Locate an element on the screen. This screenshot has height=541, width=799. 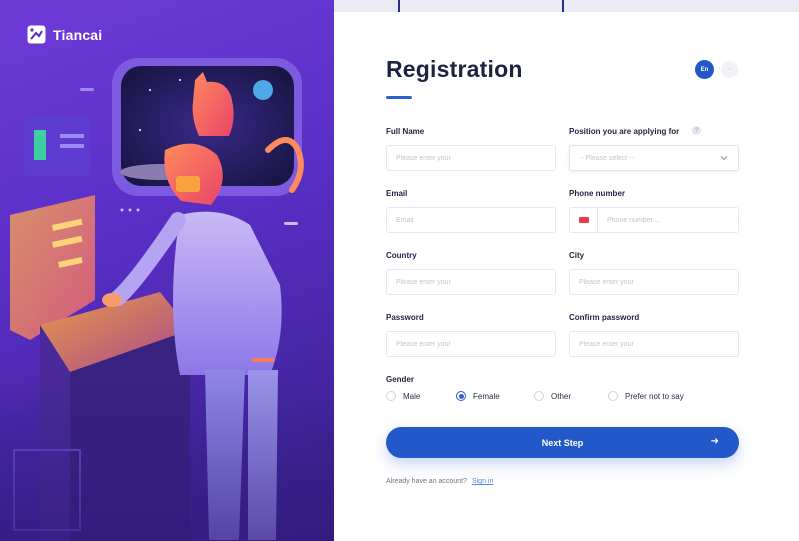
gender-option-prefer-not: Prefer not to say is located at coordinates (646, 396).